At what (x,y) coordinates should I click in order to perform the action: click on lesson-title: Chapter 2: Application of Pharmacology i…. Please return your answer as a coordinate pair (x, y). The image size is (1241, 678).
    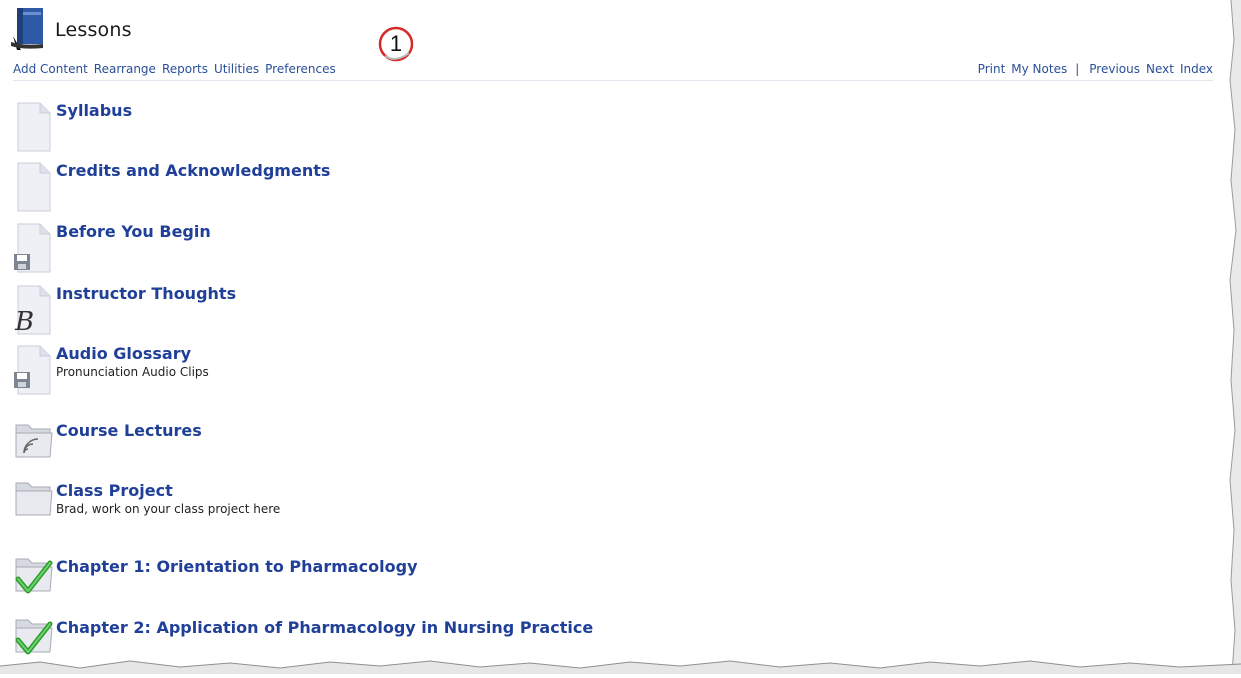
    Looking at the image, I should click on (324, 627).